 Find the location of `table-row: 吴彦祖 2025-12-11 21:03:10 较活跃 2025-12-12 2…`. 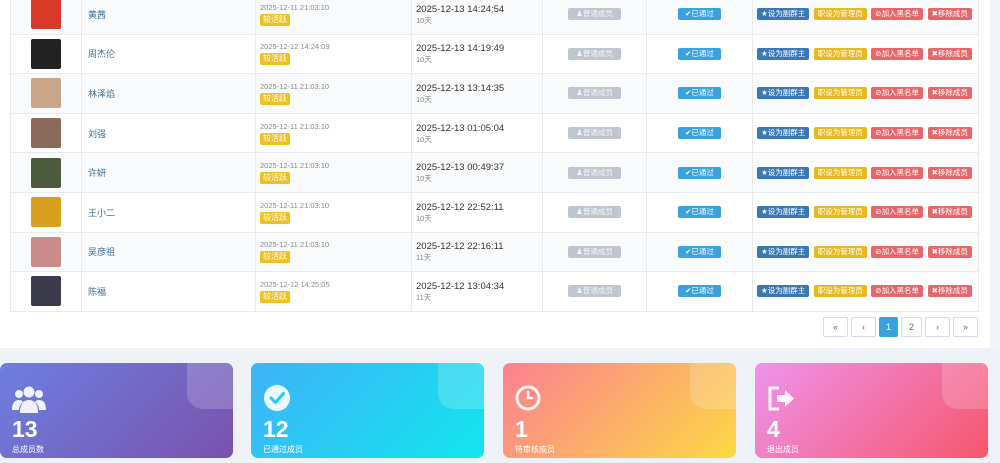

table-row: 吴彦祖 2025-12-11 21:03:10 较活跃 2025-12-12 2… is located at coordinates (494, 252).